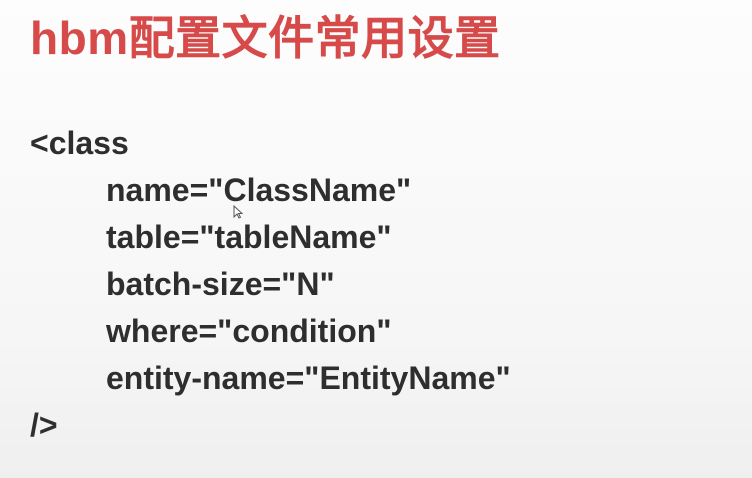  What do you see at coordinates (220, 284) in the screenshot?
I see `code-line-batch-size-attr: batch-size="N"` at bounding box center [220, 284].